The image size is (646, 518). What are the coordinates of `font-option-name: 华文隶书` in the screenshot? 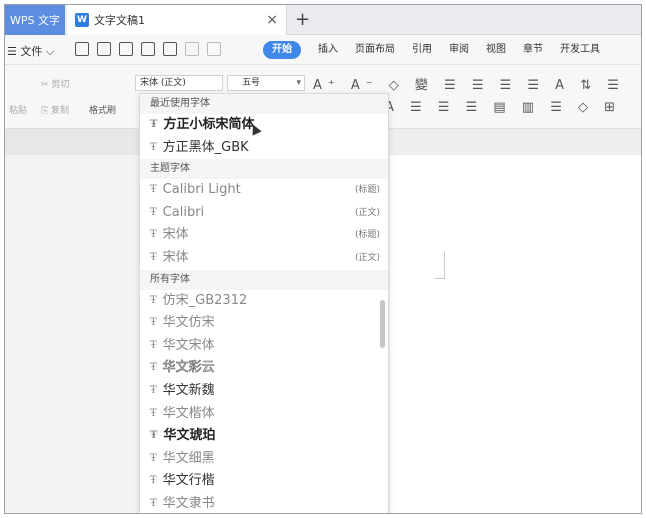 It's located at (188, 503).